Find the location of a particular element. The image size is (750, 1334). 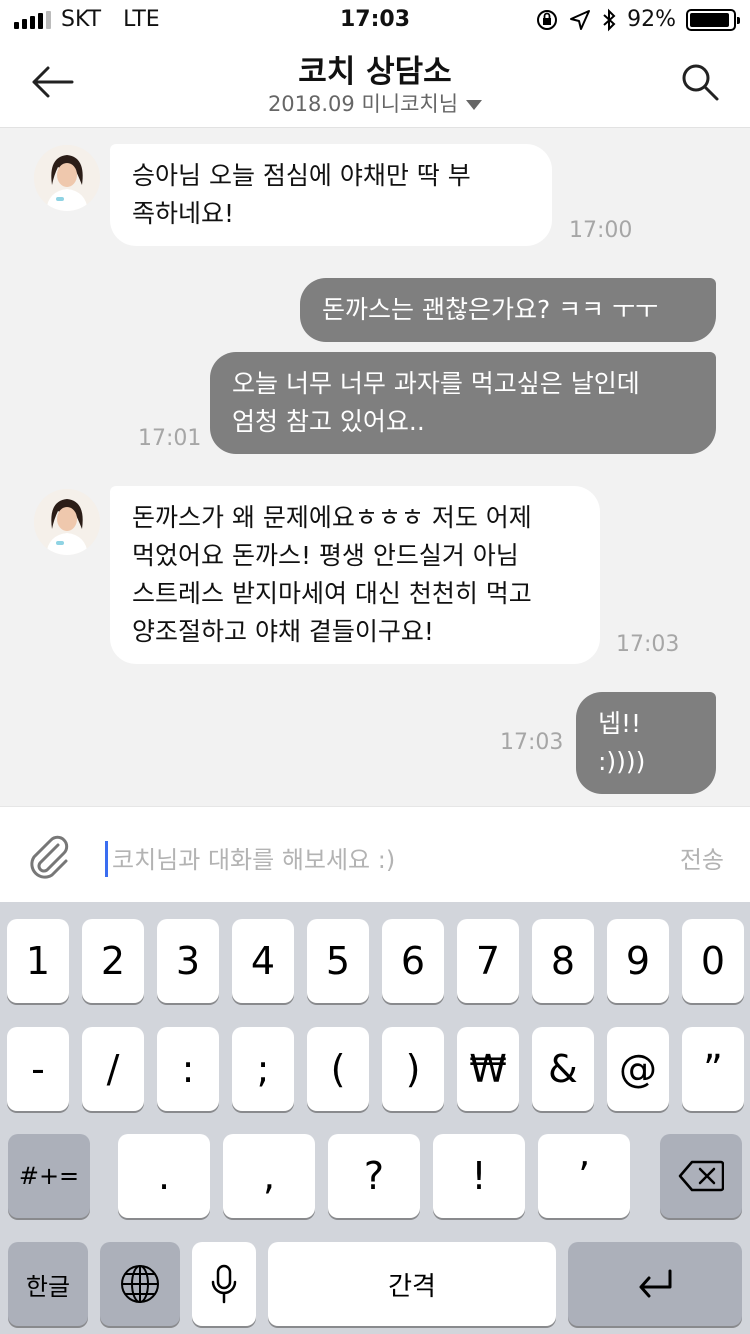

message-input-bar: 코치님과 대화를 해보세요 :) 전송 is located at coordinates (375, 854).